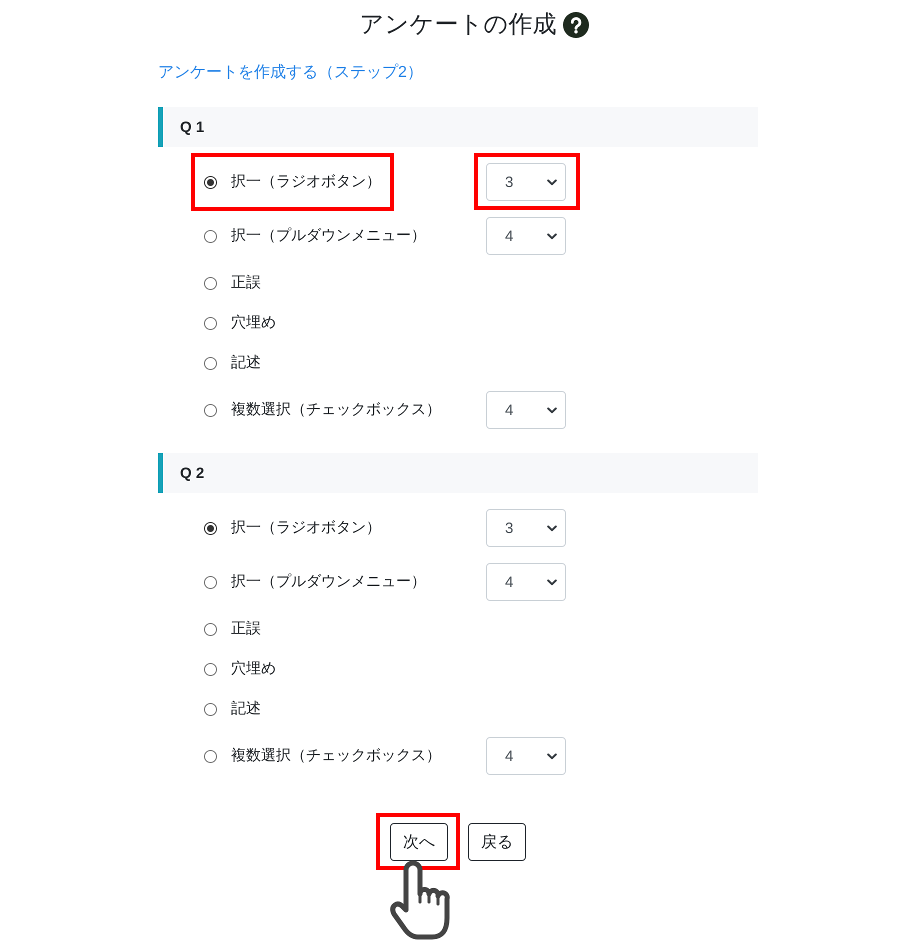  What do you see at coordinates (290, 73) in the screenshot?
I see `step-link: アンケートを作成する（ステップ2）` at bounding box center [290, 73].